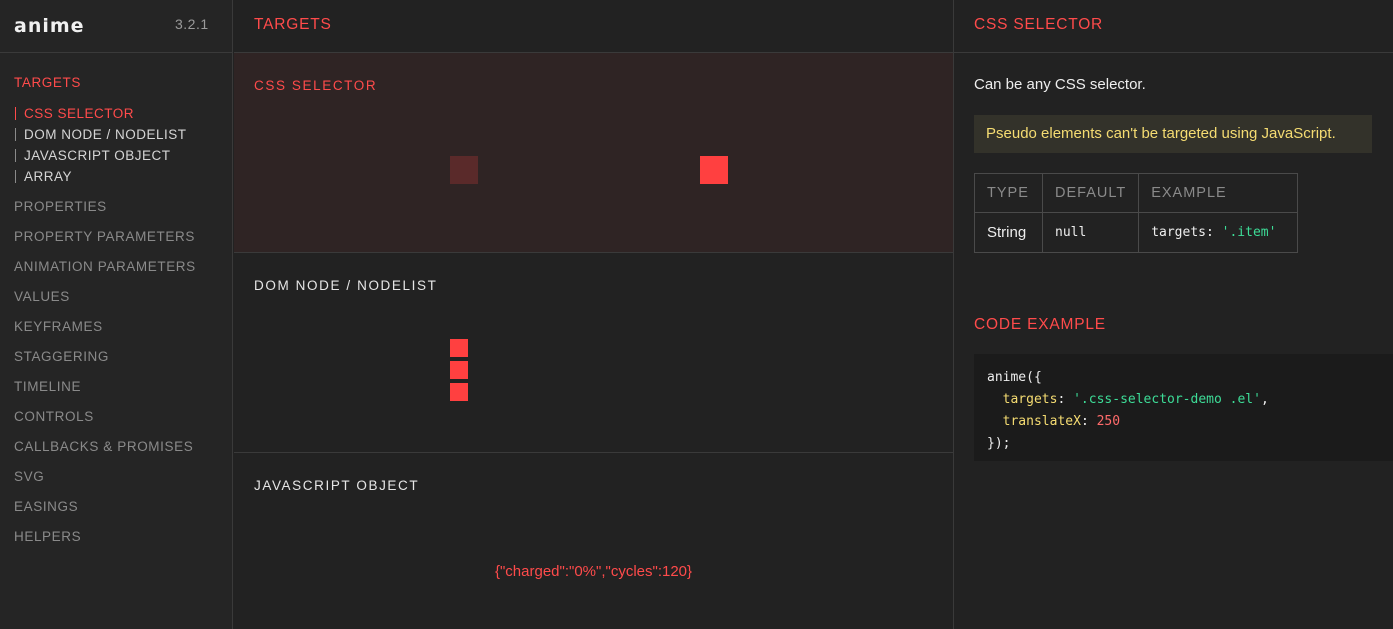 This screenshot has height=629, width=1393. I want to click on nav-section-properties: PROPERTIES, so click(105, 214).